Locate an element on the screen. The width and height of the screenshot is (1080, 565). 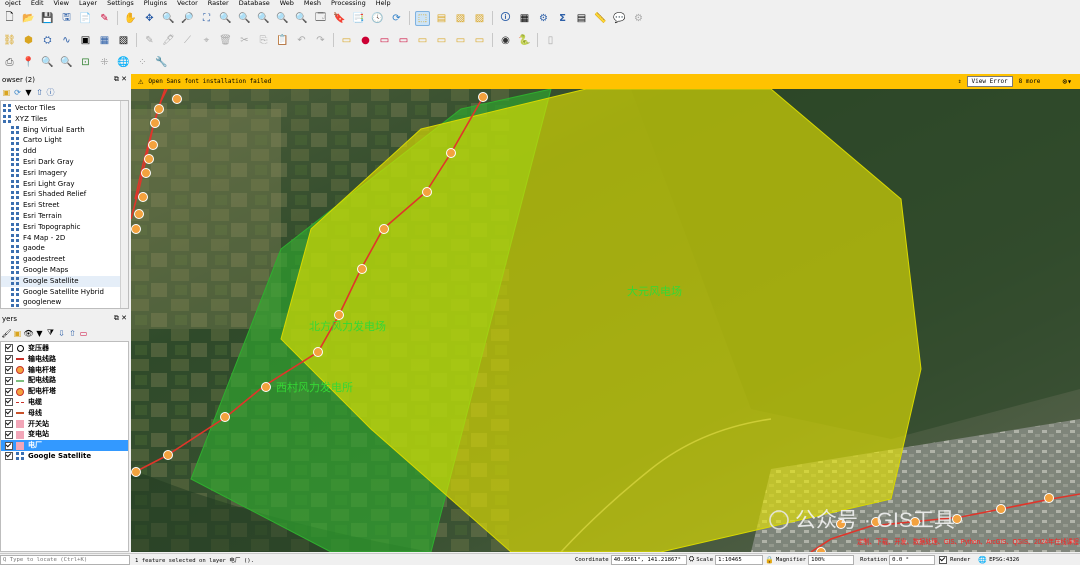
coordinate-field: 40.9561°, 141.21867° is located at coordinates (648, 559).